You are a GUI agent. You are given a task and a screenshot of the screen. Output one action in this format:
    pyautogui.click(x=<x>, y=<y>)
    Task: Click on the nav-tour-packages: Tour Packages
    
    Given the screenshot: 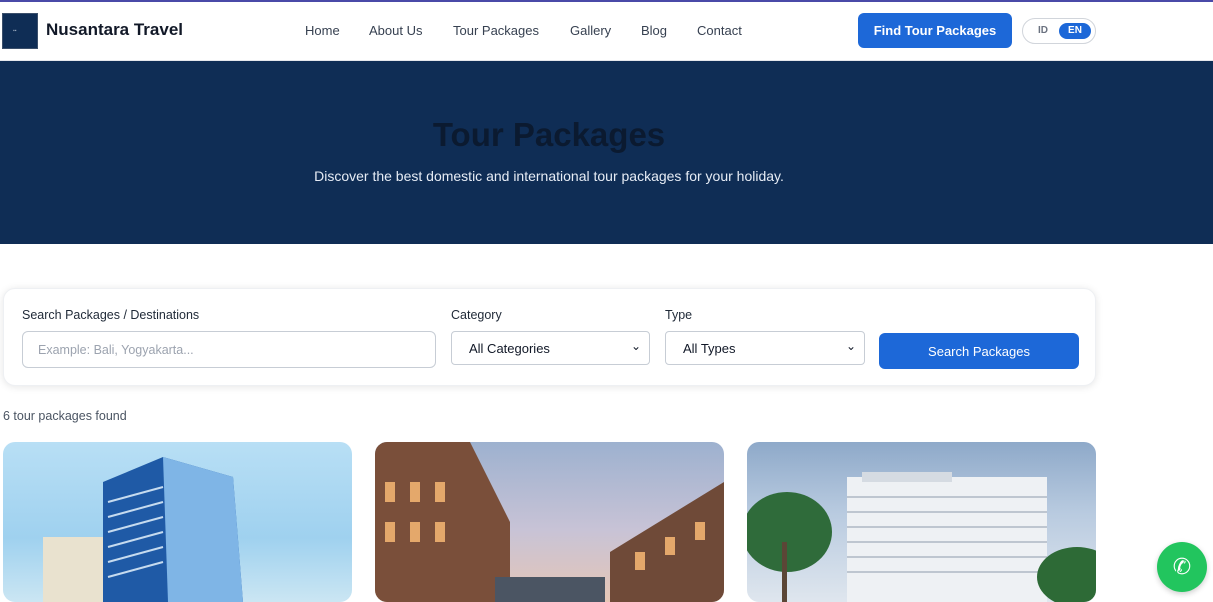 What is the action you would take?
    pyautogui.click(x=496, y=30)
    